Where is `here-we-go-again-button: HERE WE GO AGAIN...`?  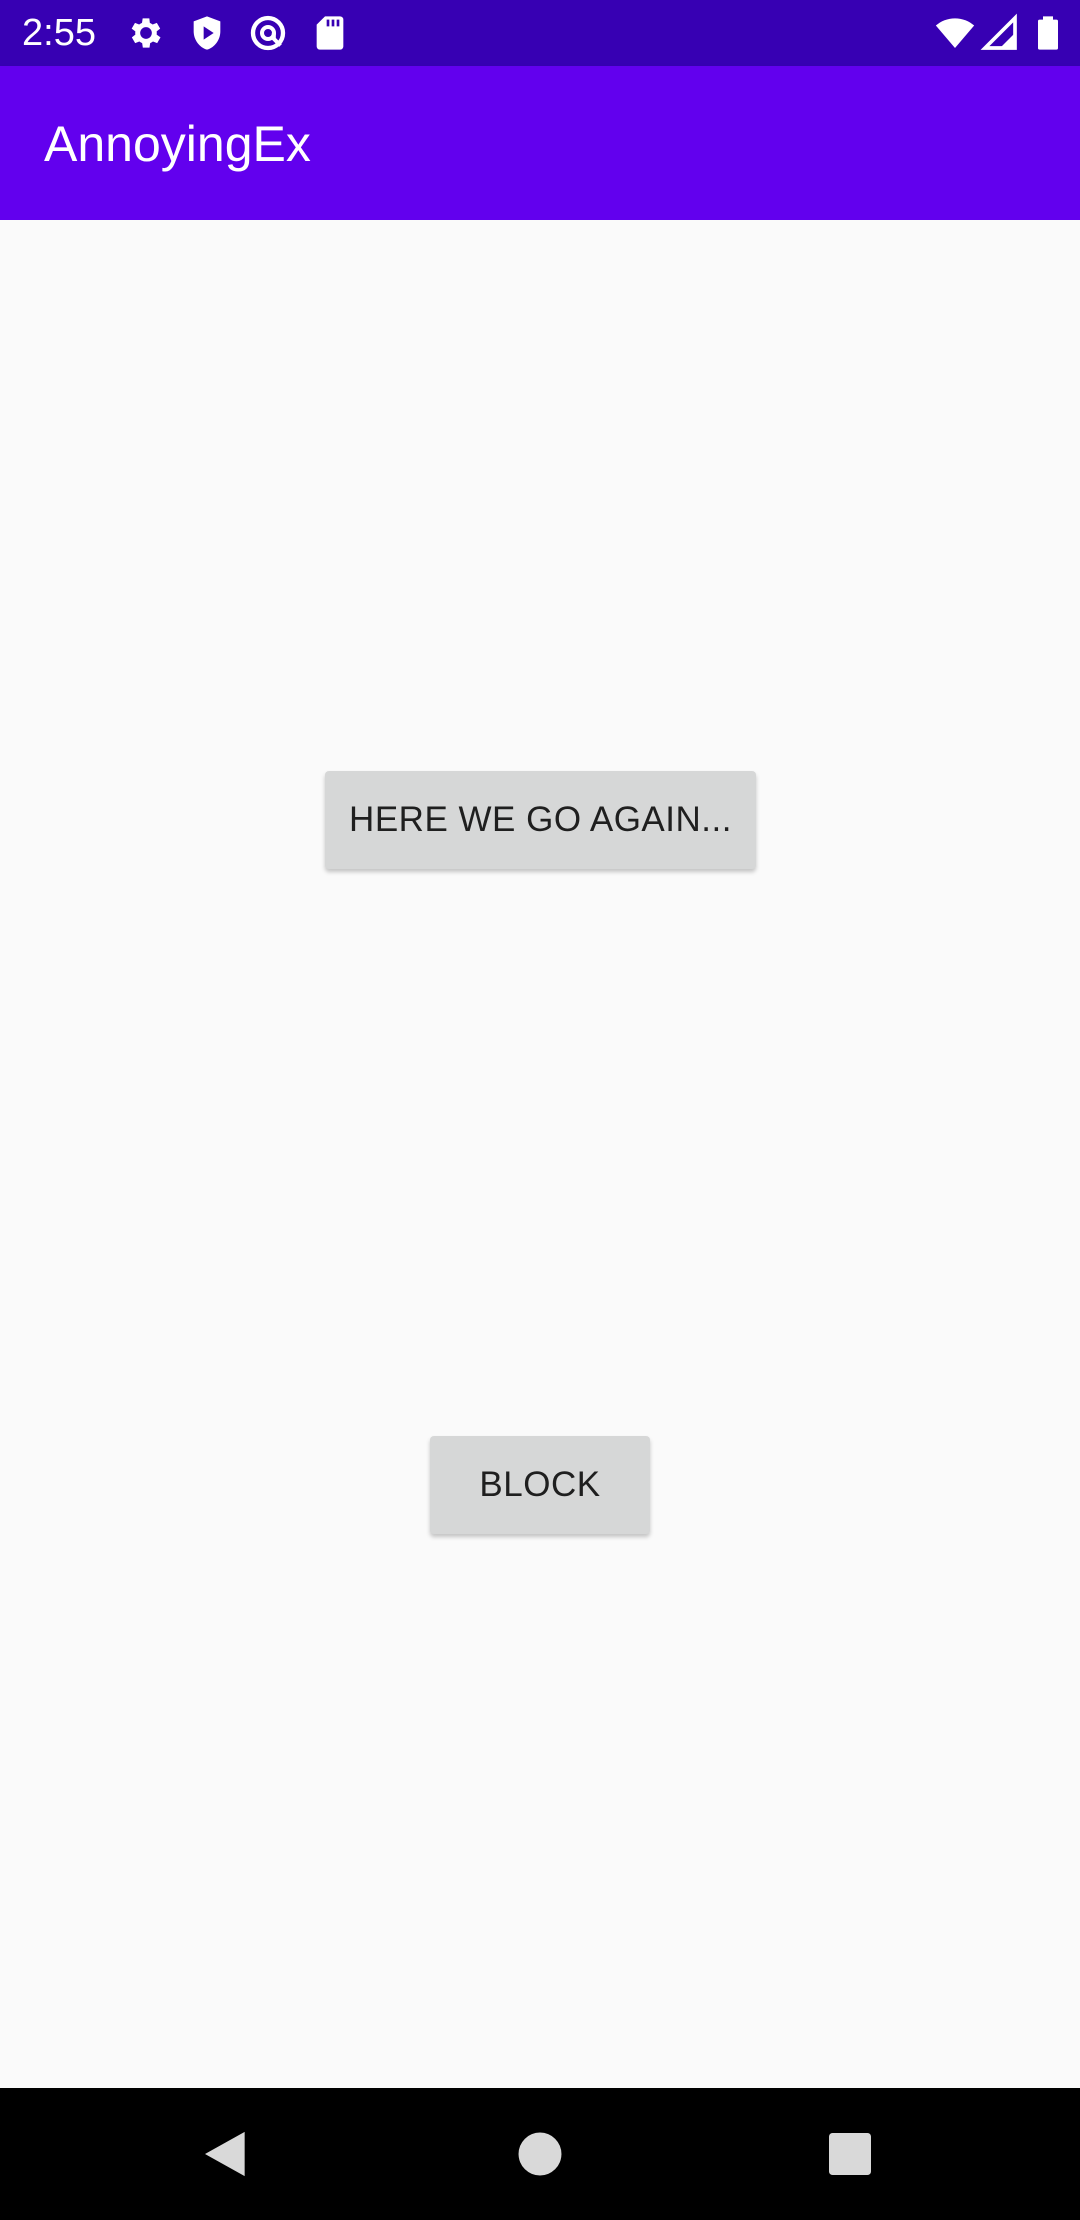
here-we-go-again-button: HERE WE GO AGAIN... is located at coordinates (540, 820).